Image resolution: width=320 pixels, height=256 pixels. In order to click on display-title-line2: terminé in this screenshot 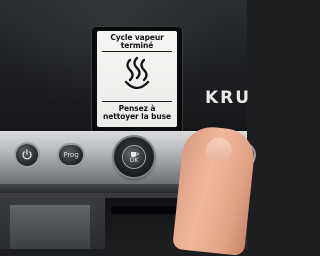, I will do `click(137, 45)`.